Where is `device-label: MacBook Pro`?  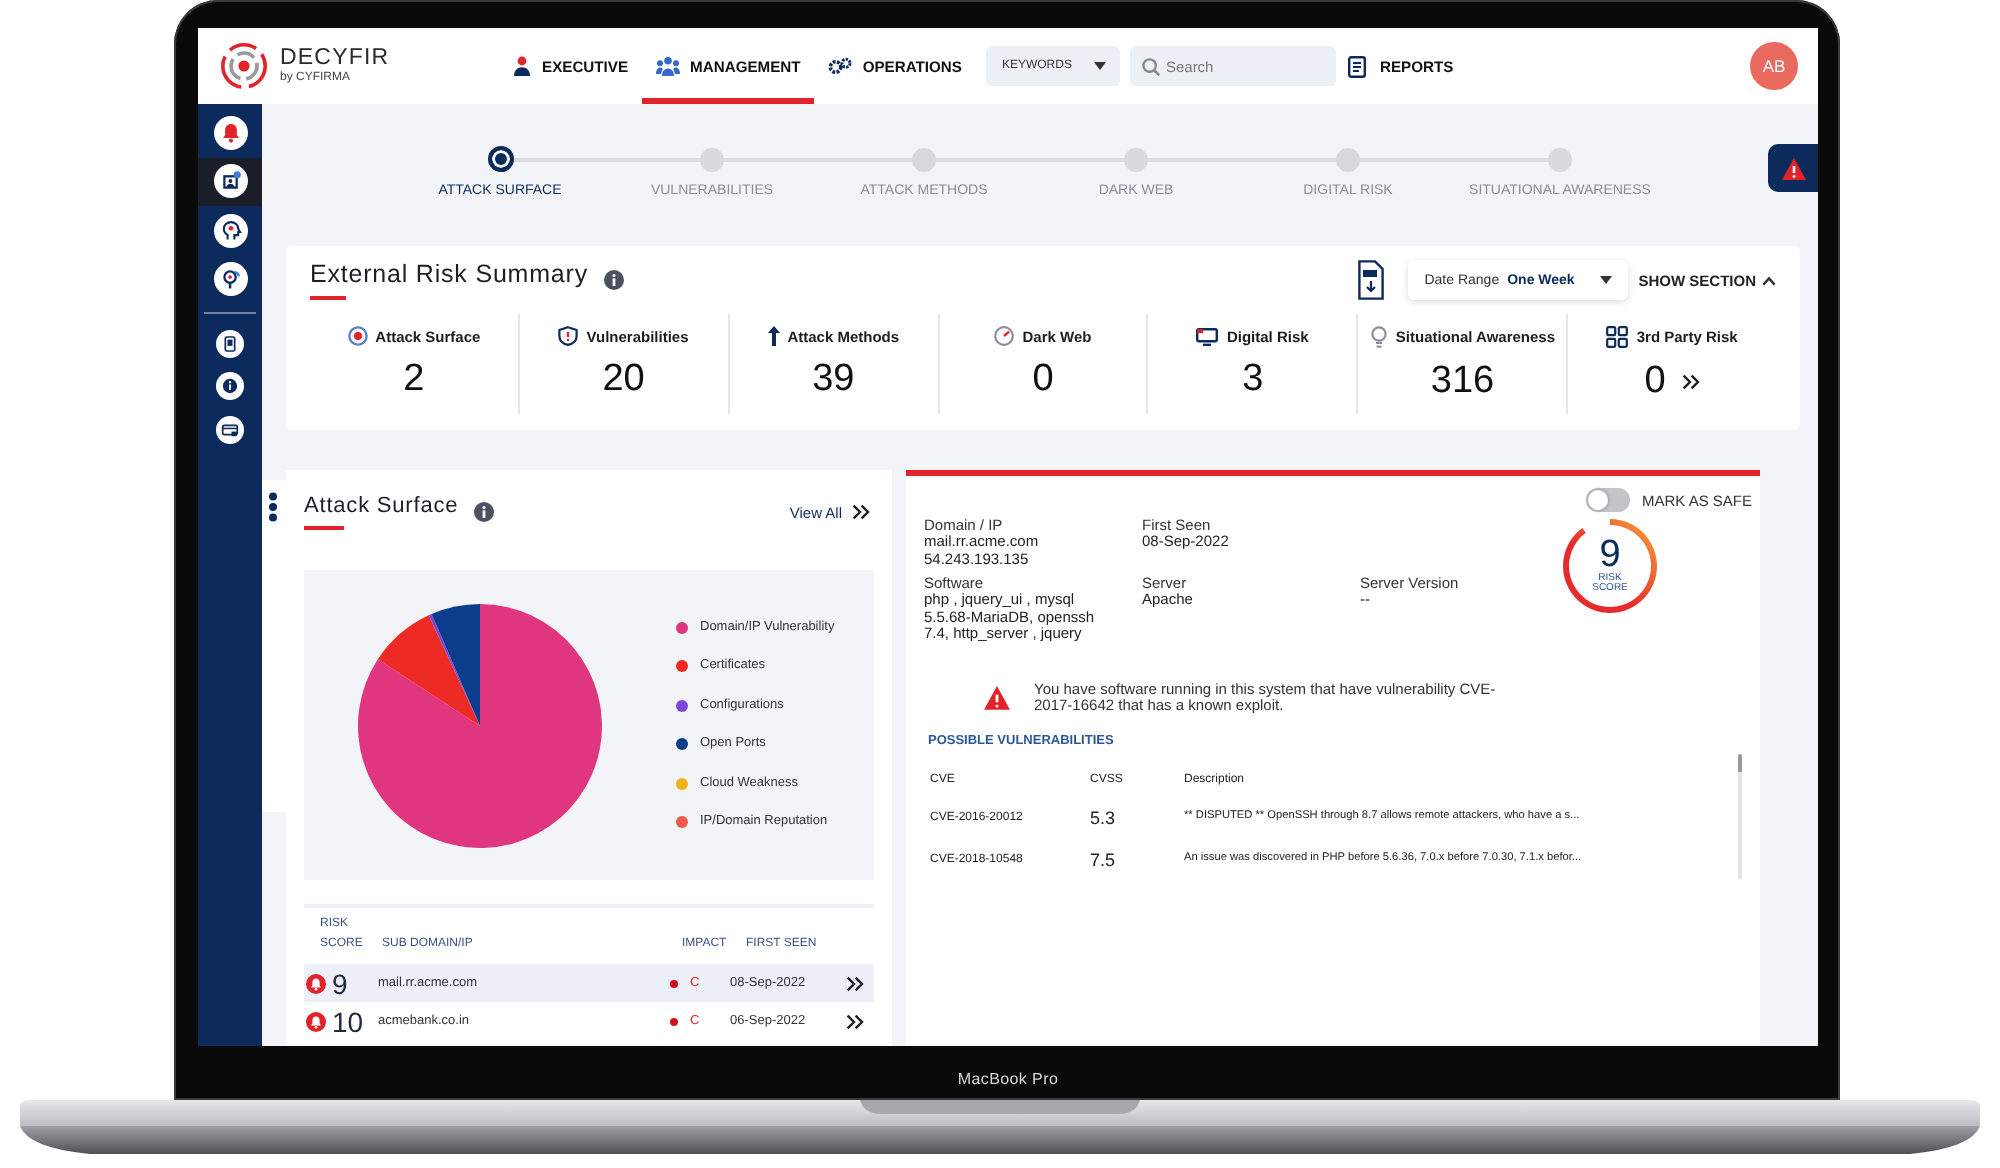 device-label: MacBook Pro is located at coordinates (1008, 1080).